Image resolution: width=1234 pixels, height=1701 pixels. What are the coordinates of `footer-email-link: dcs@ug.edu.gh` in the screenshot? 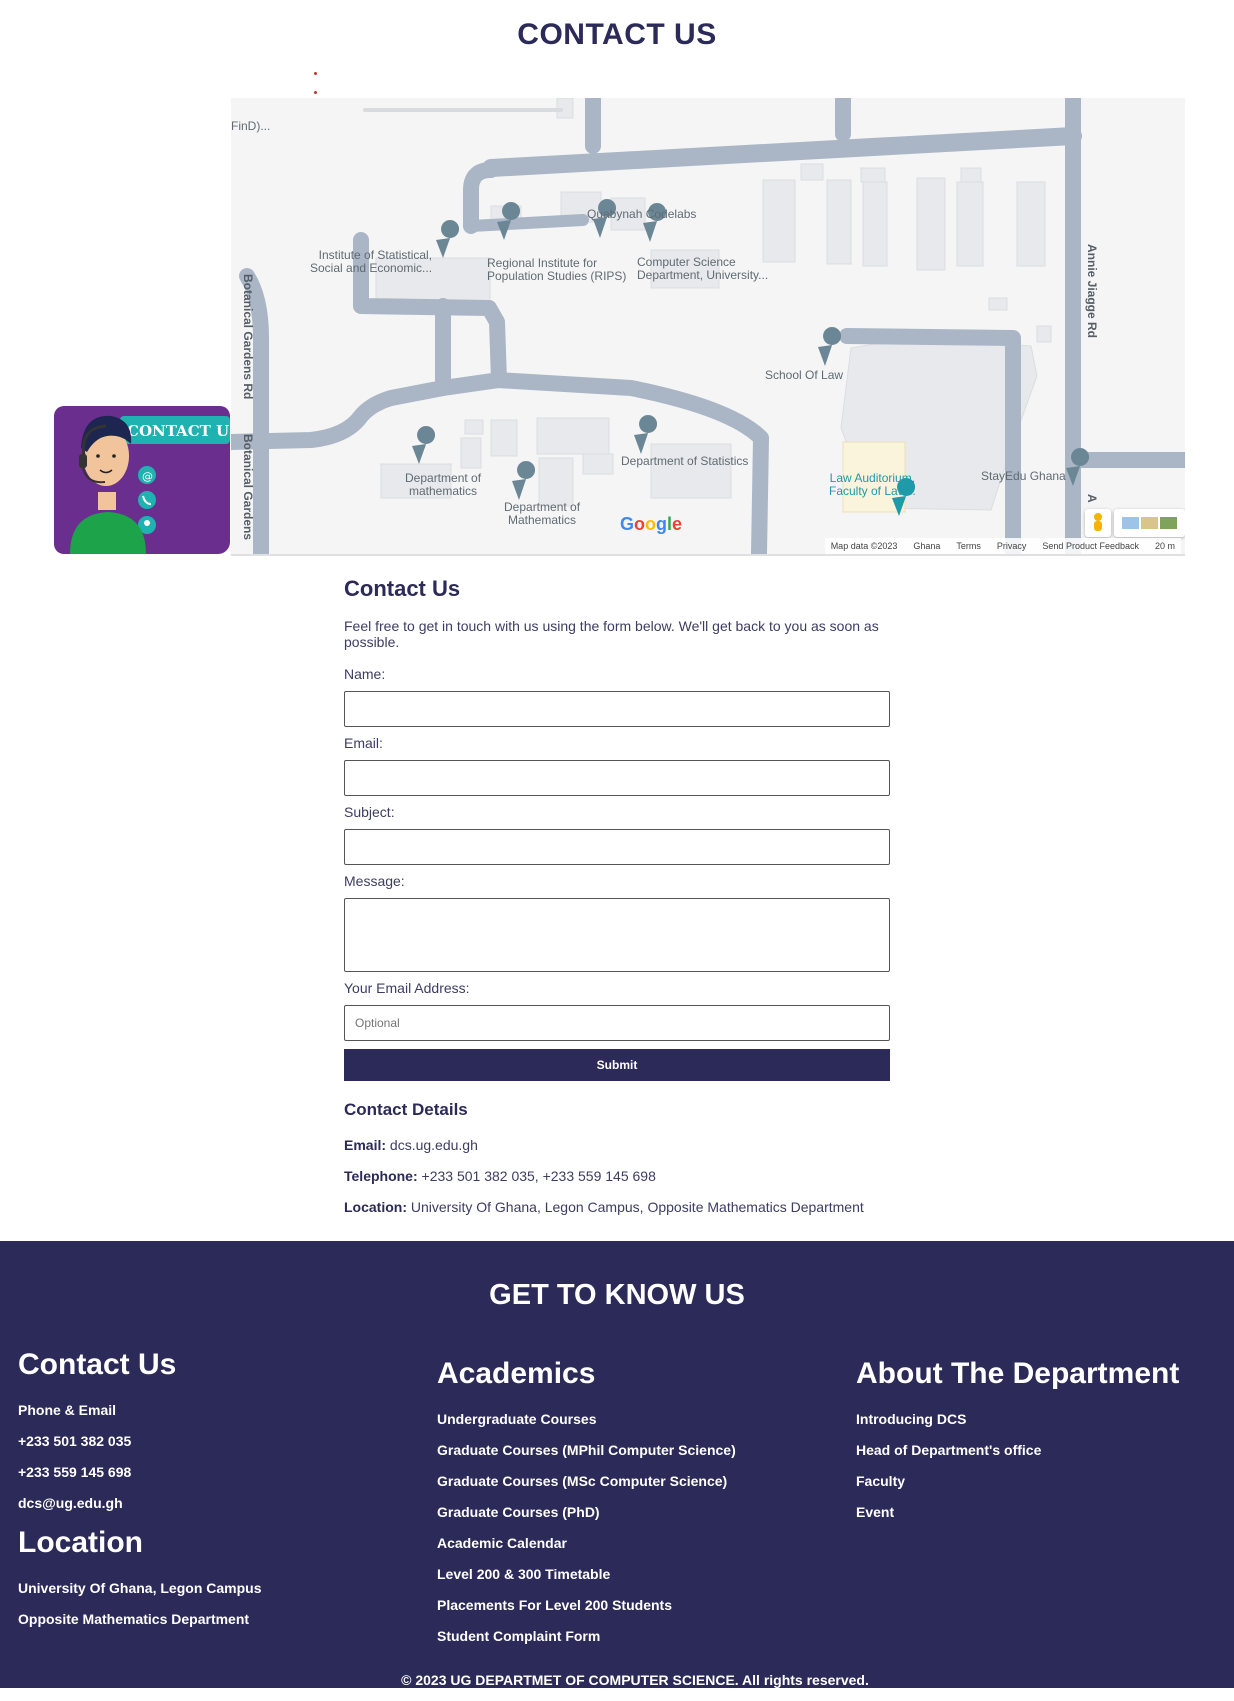 It's located at (140, 1503).